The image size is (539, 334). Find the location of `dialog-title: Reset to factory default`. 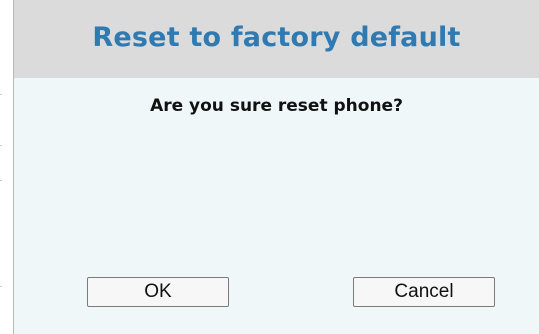

dialog-title: Reset to factory default is located at coordinates (276, 37).